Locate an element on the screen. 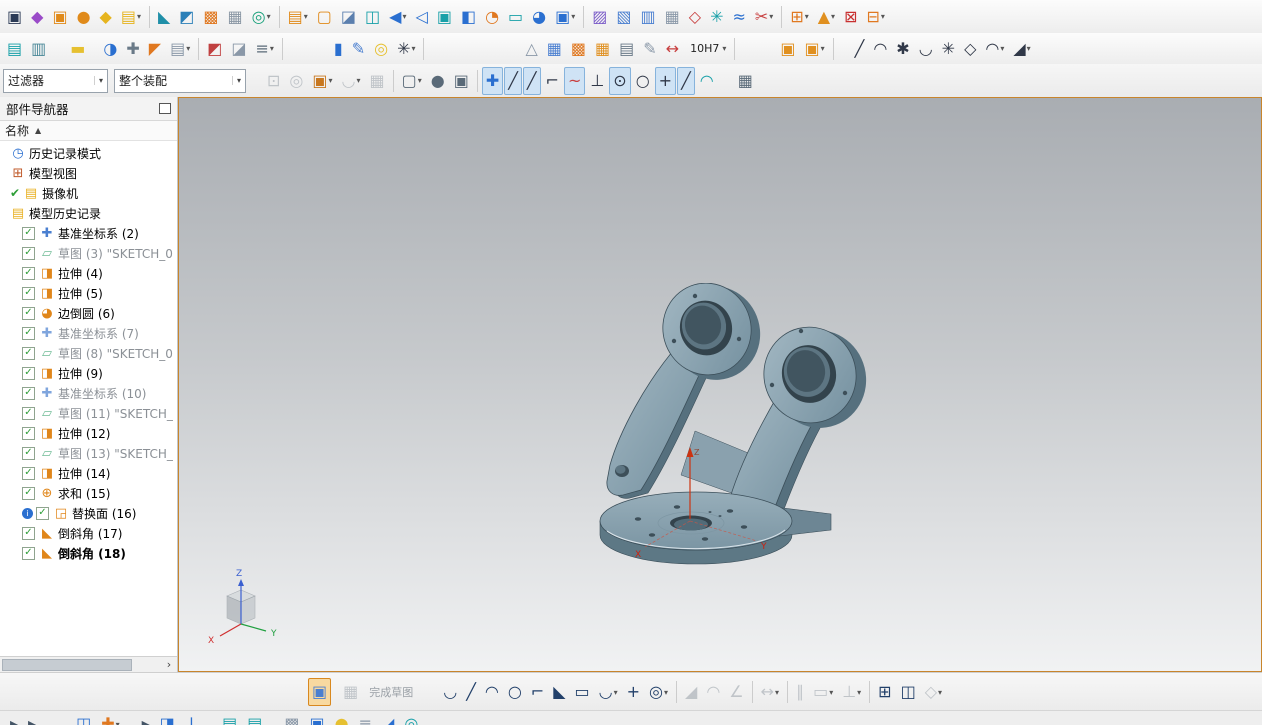  more-curves-icon: ◢ ▾ is located at coordinates (1021, 49).